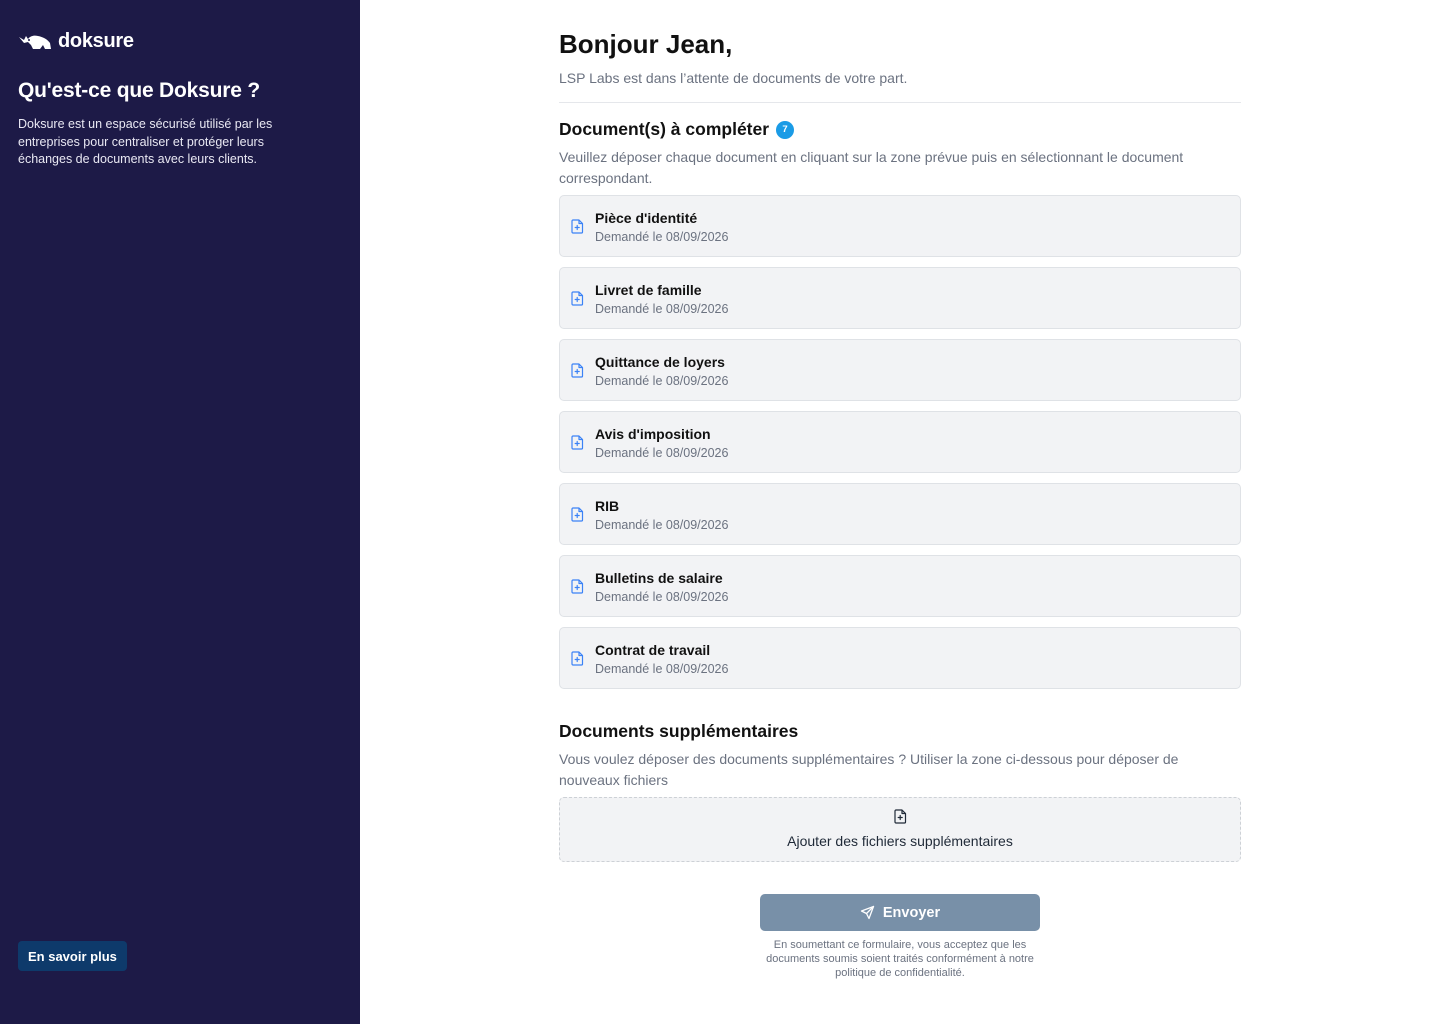 Image resolution: width=1440 pixels, height=1024 pixels. Describe the element at coordinates (607, 506) in the screenshot. I see `document-name: RIB` at that location.